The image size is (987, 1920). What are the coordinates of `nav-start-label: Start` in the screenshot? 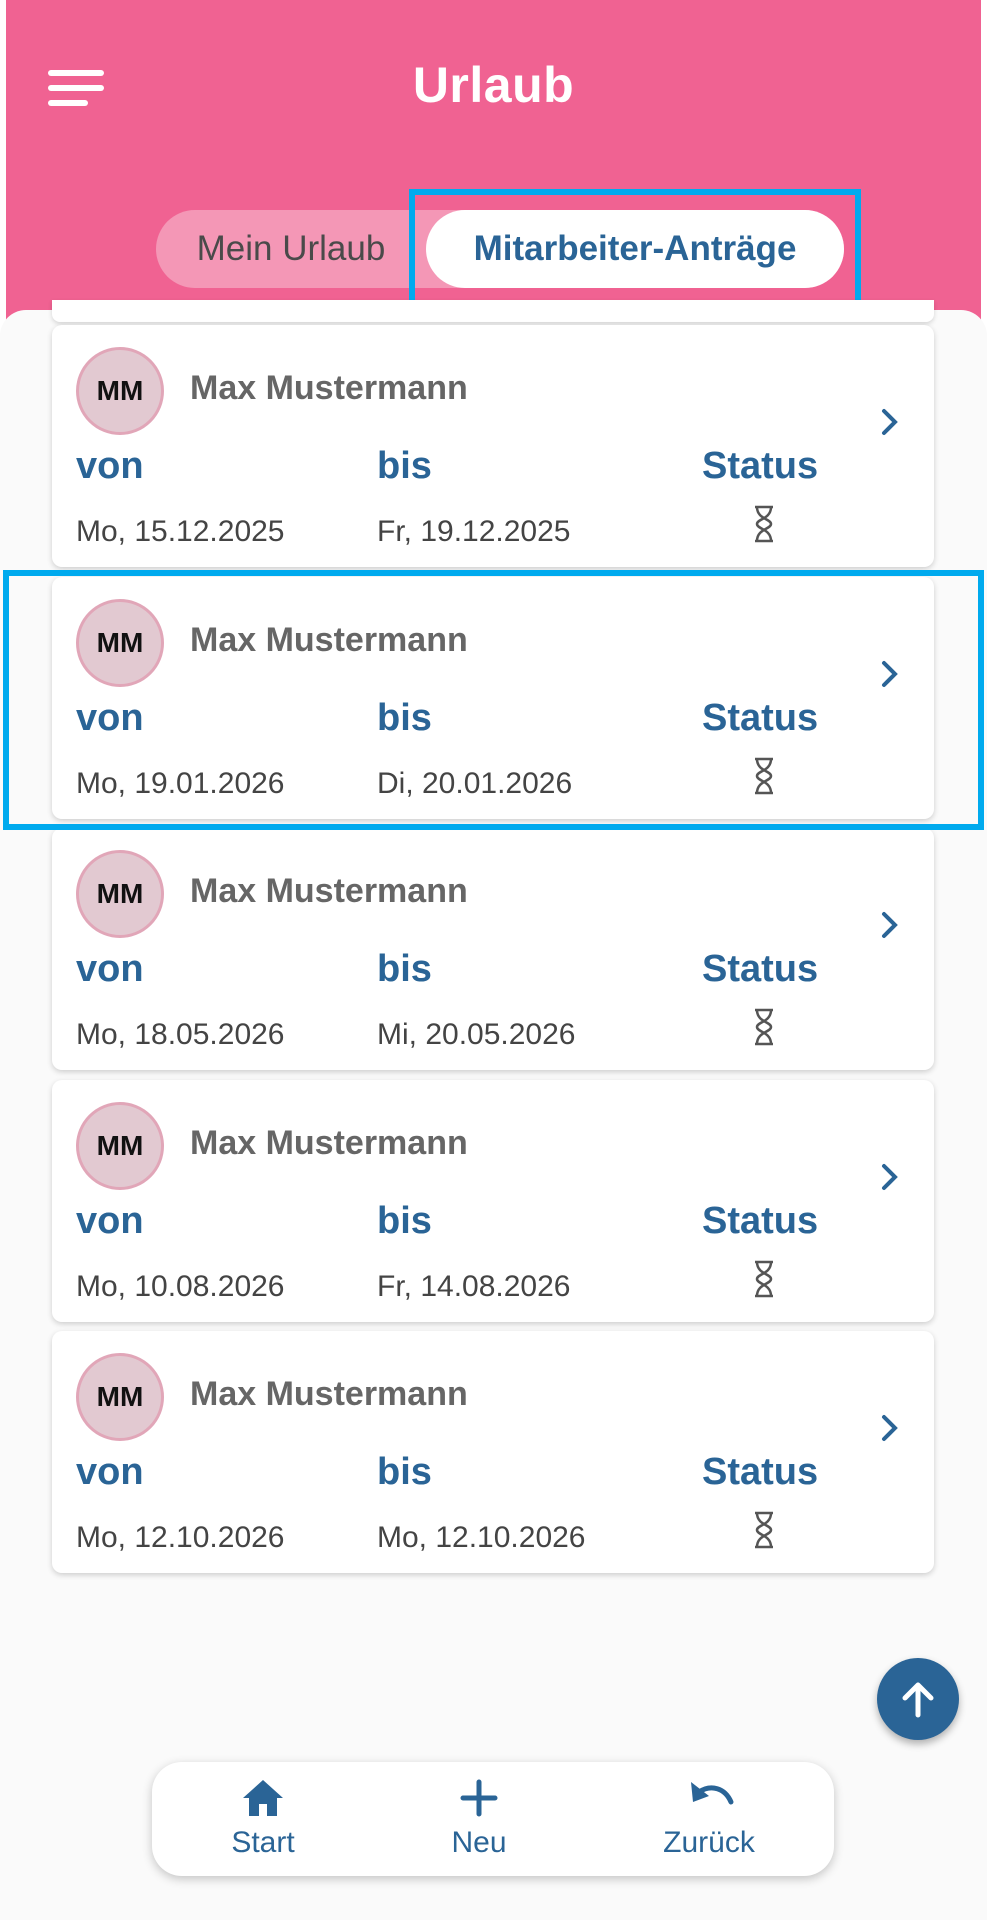 It's located at (263, 1842).